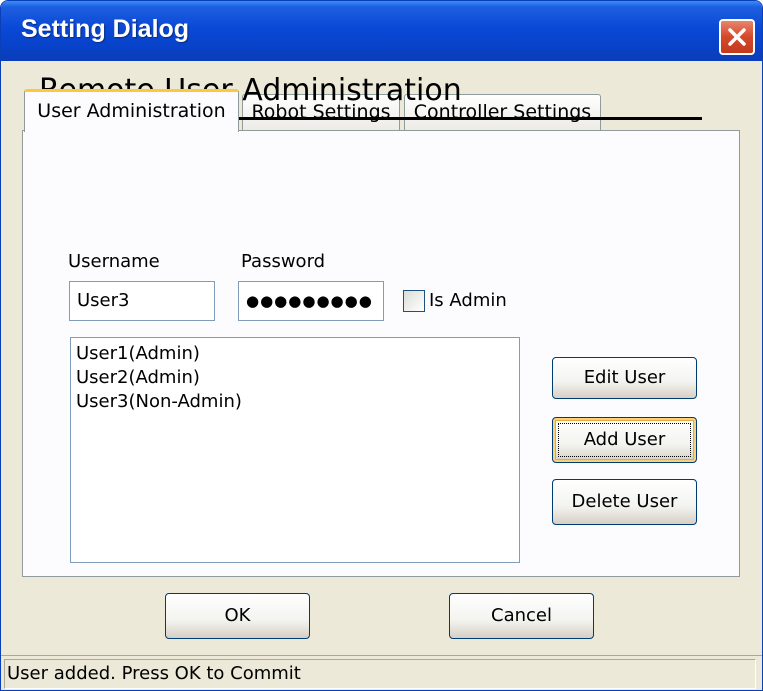 The width and height of the screenshot is (763, 691). I want to click on edit-user-label: Edit User, so click(624, 377).